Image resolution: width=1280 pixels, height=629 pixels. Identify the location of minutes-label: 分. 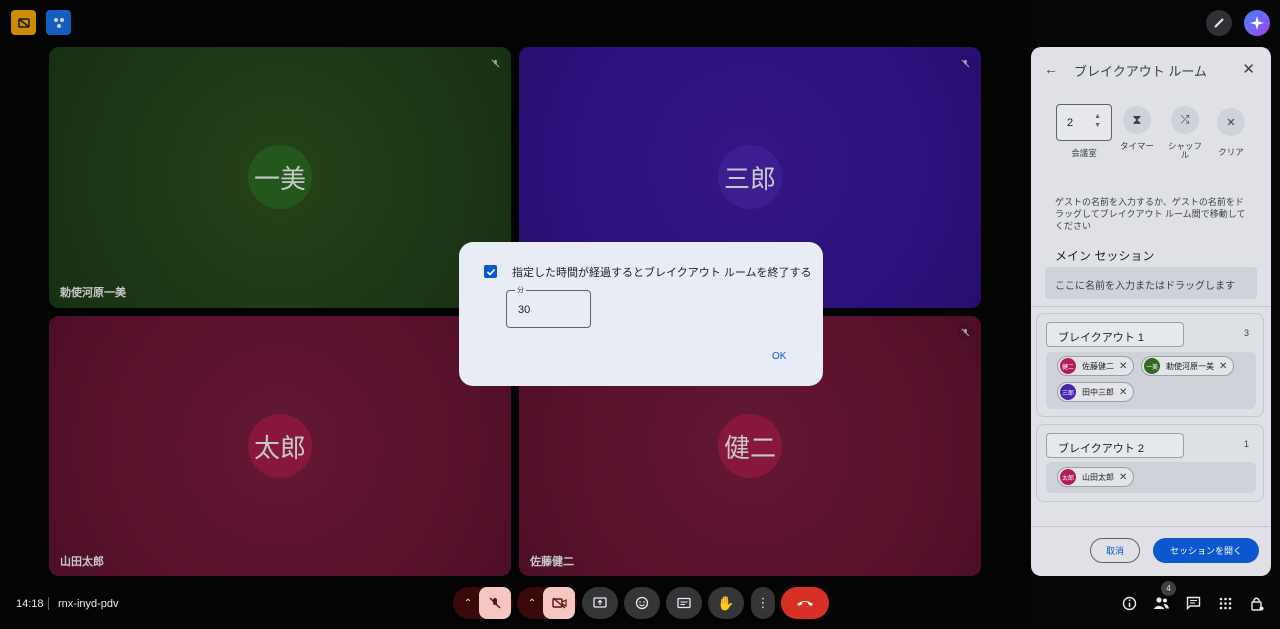
(520, 290).